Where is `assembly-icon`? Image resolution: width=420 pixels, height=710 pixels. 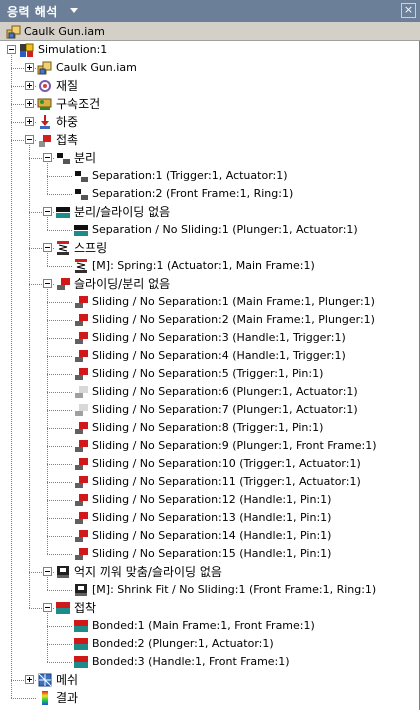 assembly-icon is located at coordinates (13, 32).